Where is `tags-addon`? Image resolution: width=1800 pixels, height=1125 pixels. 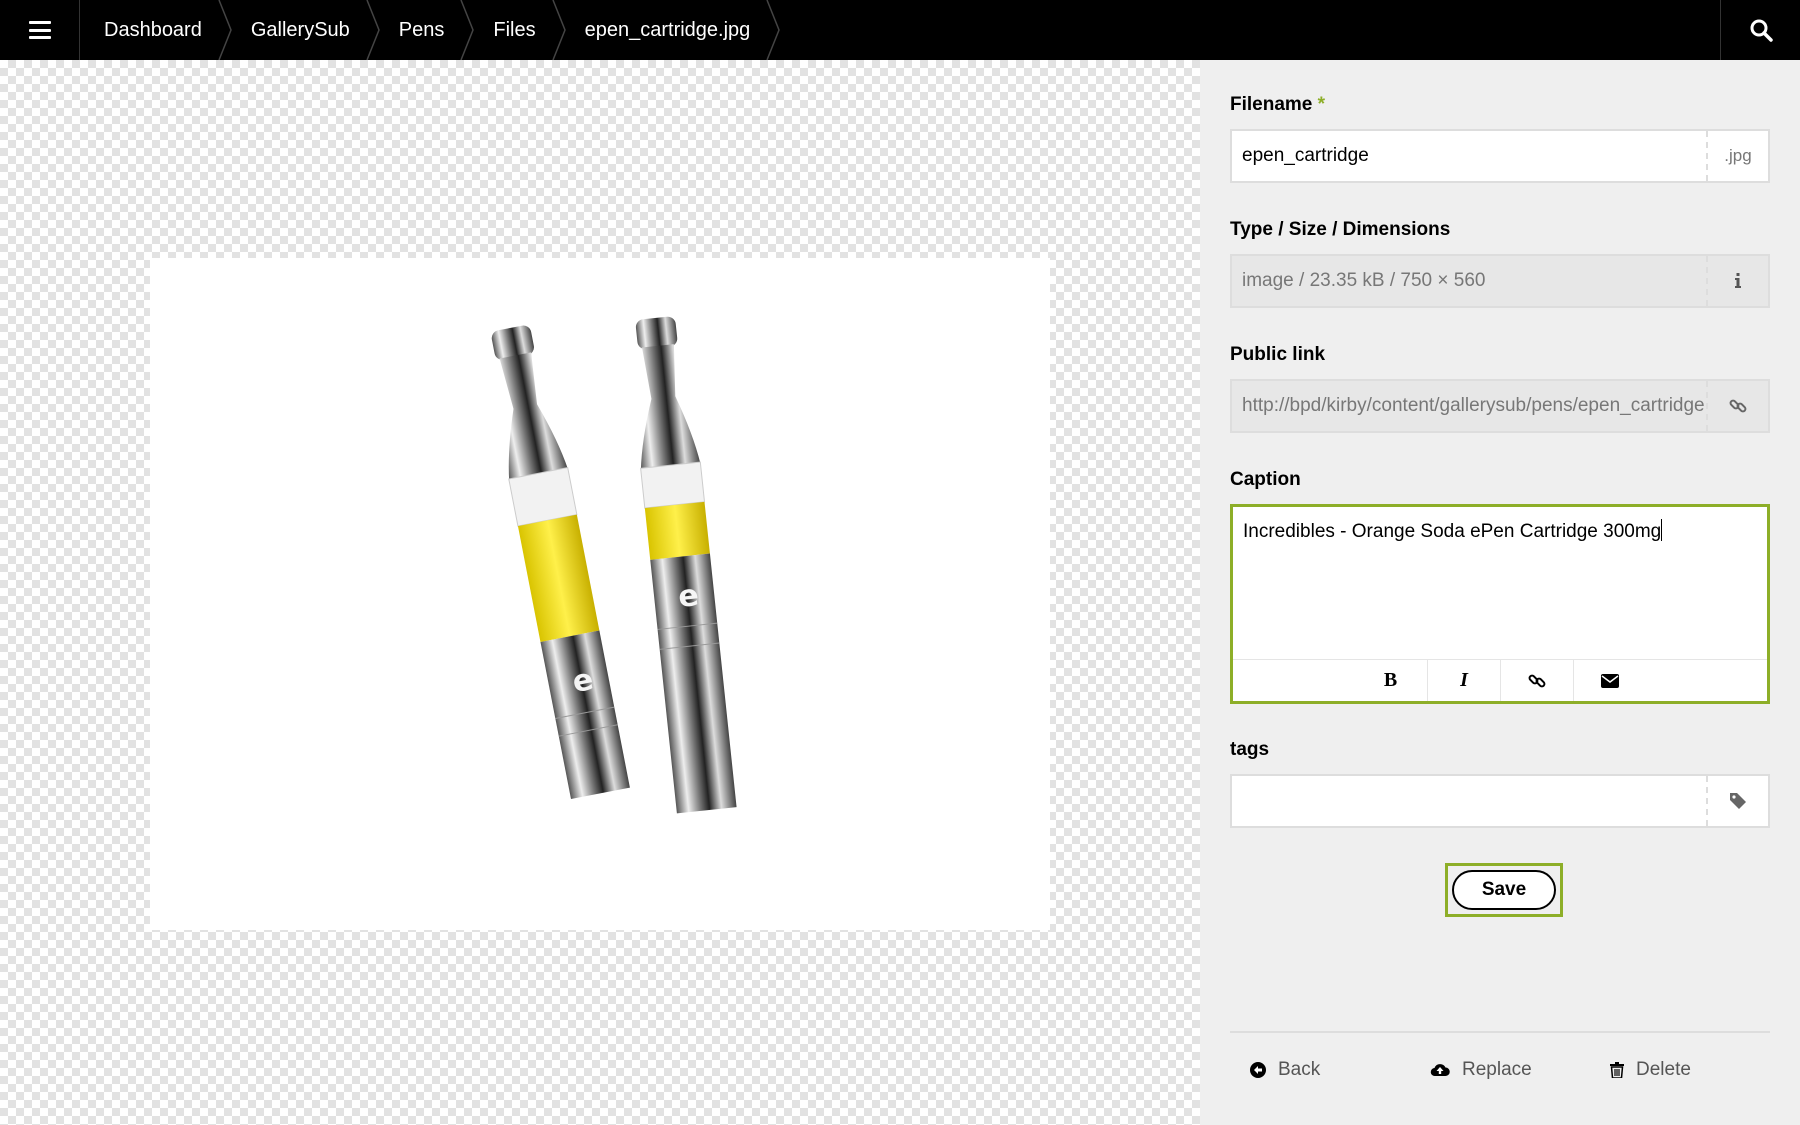 tags-addon is located at coordinates (1737, 801).